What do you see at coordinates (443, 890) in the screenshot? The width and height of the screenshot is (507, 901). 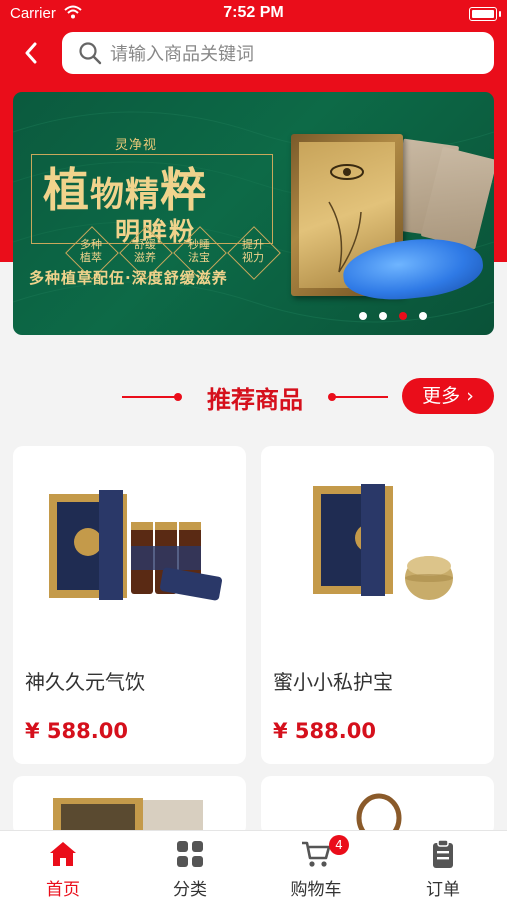 I see `tab-label: 订单` at bounding box center [443, 890].